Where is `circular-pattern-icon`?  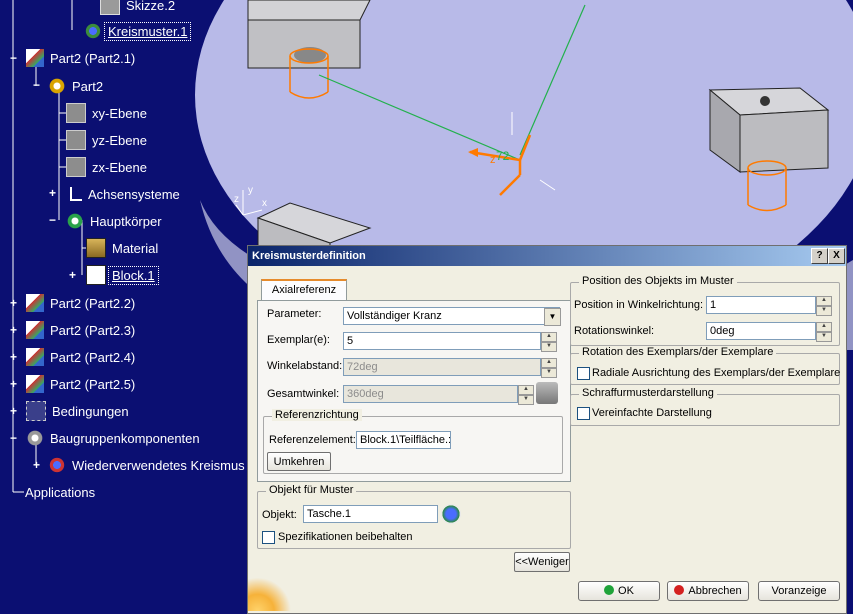 circular-pattern-icon is located at coordinates (93, 31).